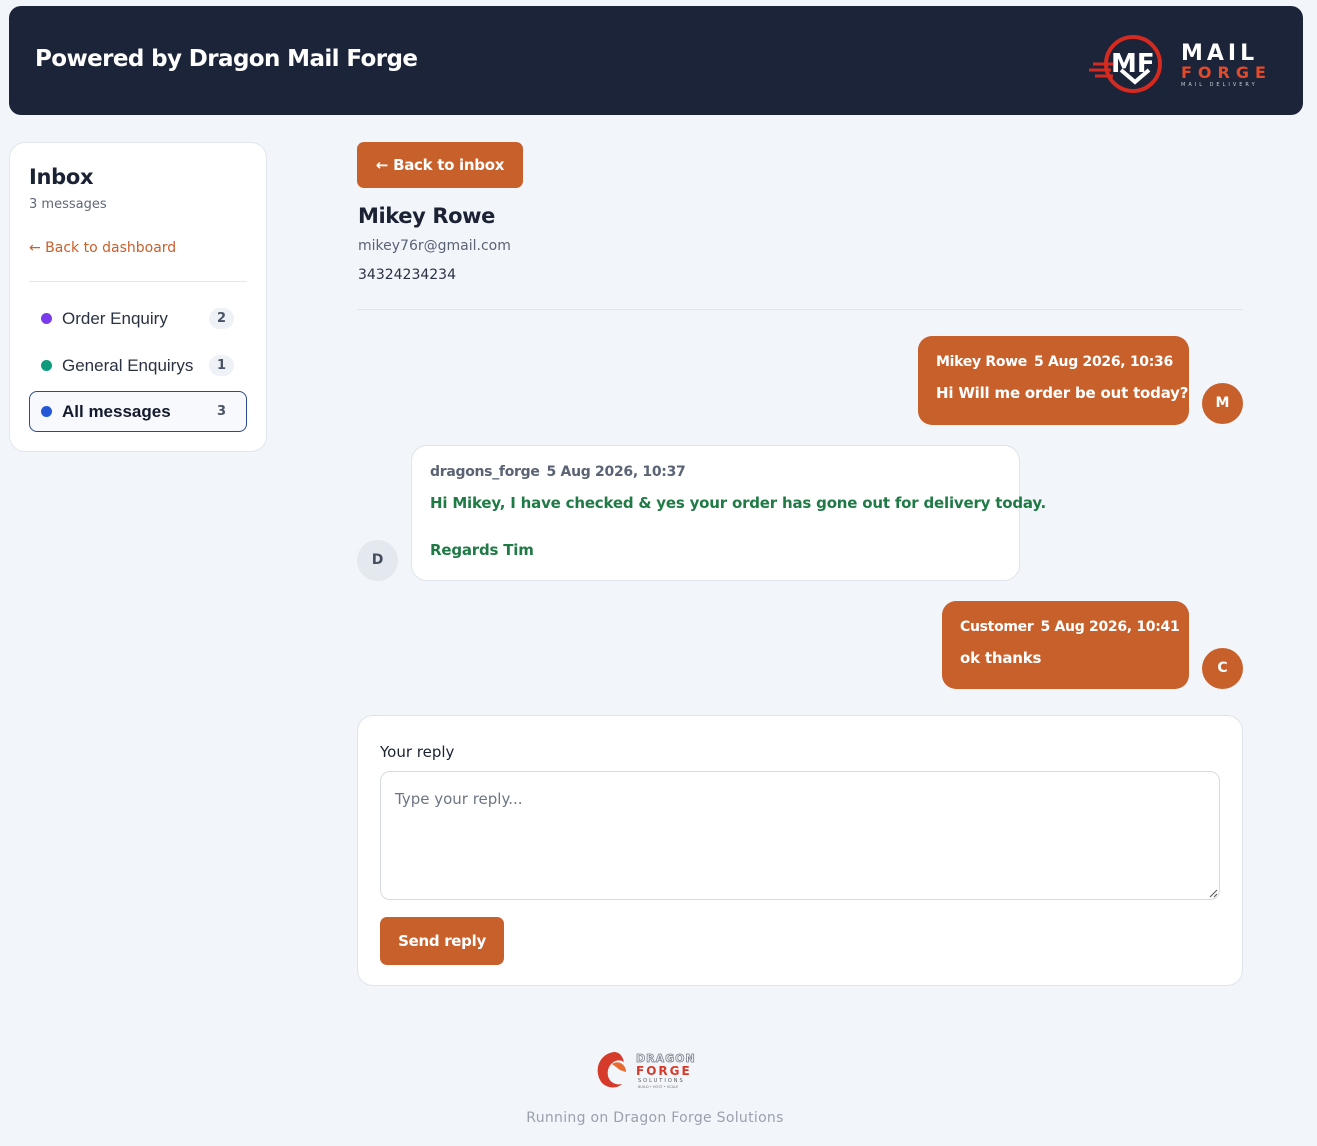 The height and width of the screenshot is (1146, 1317). What do you see at coordinates (485, 472) in the screenshot?
I see `message-sender: dragons_forge` at bounding box center [485, 472].